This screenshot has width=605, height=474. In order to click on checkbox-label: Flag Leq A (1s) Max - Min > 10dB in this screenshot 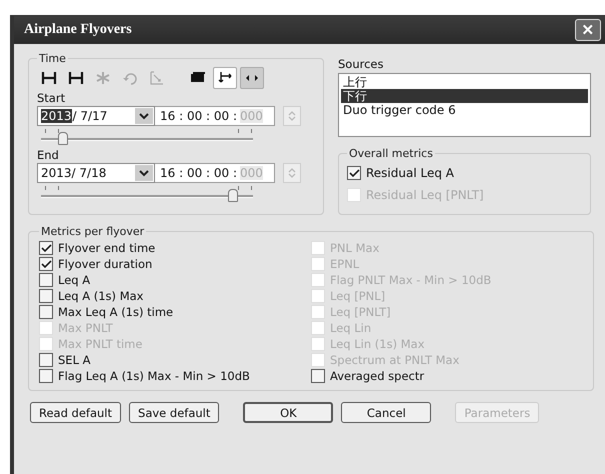, I will do `click(154, 376)`.